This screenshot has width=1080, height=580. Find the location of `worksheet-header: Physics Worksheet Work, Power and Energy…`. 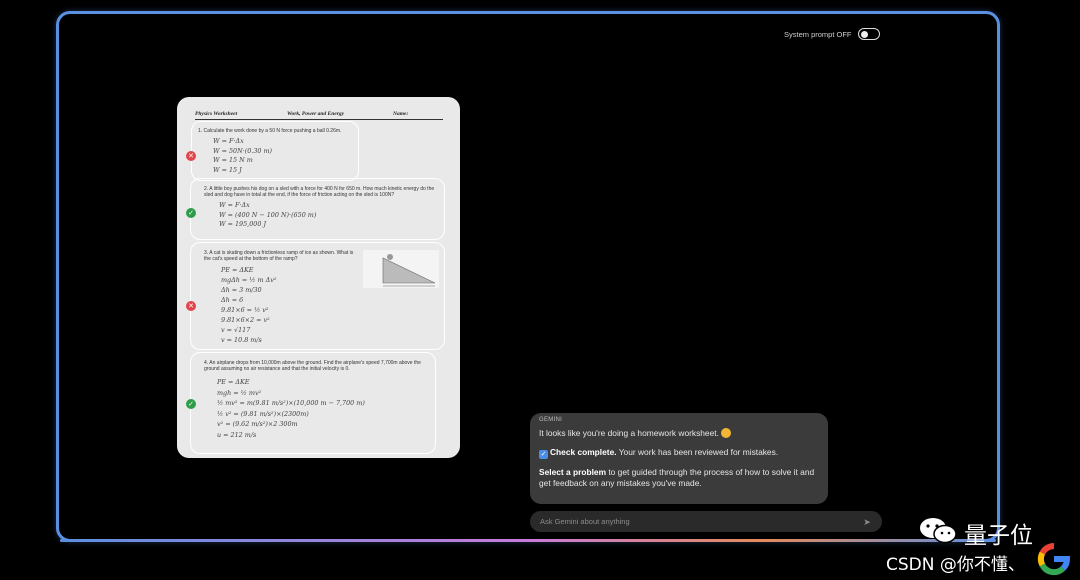

worksheet-header: Physics Worksheet Work, Power and Energy… is located at coordinates (319, 115).